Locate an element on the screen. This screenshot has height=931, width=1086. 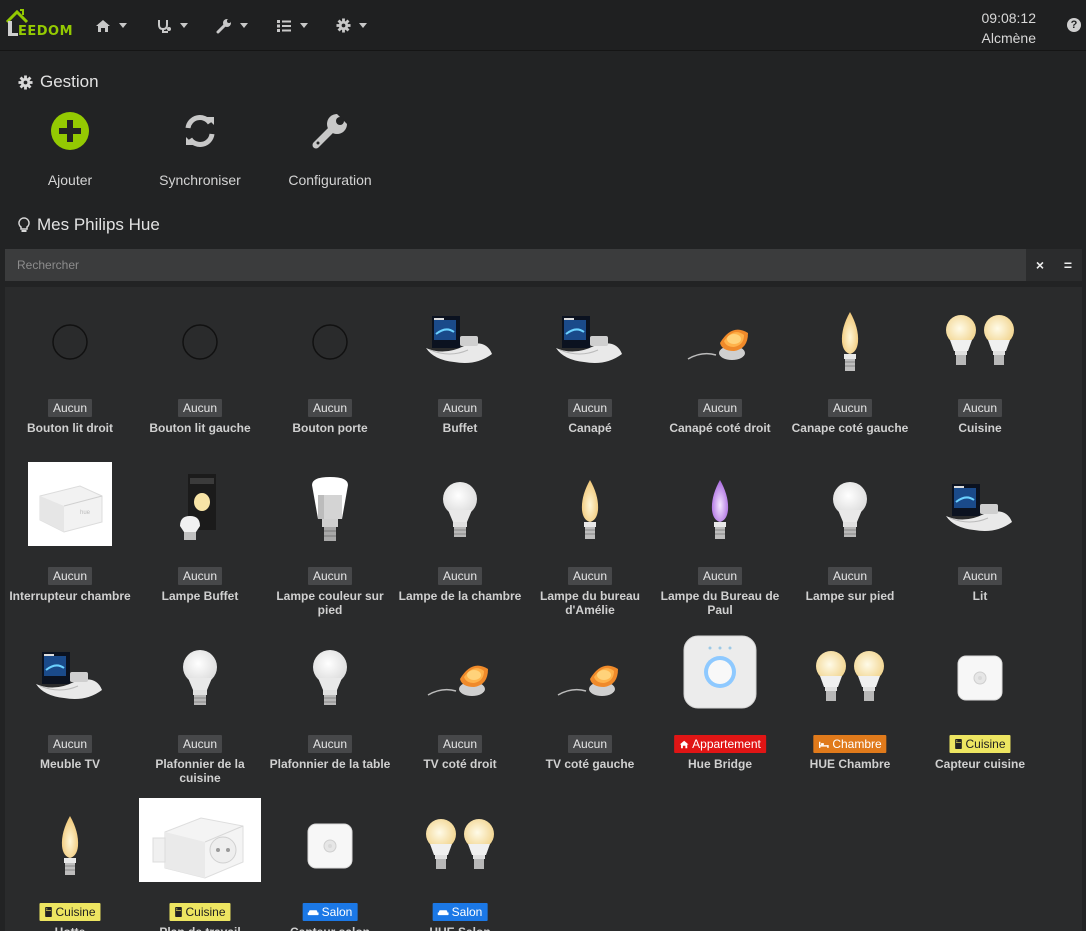
clock-time: 09:08:12 is located at coordinates (1009, 18).